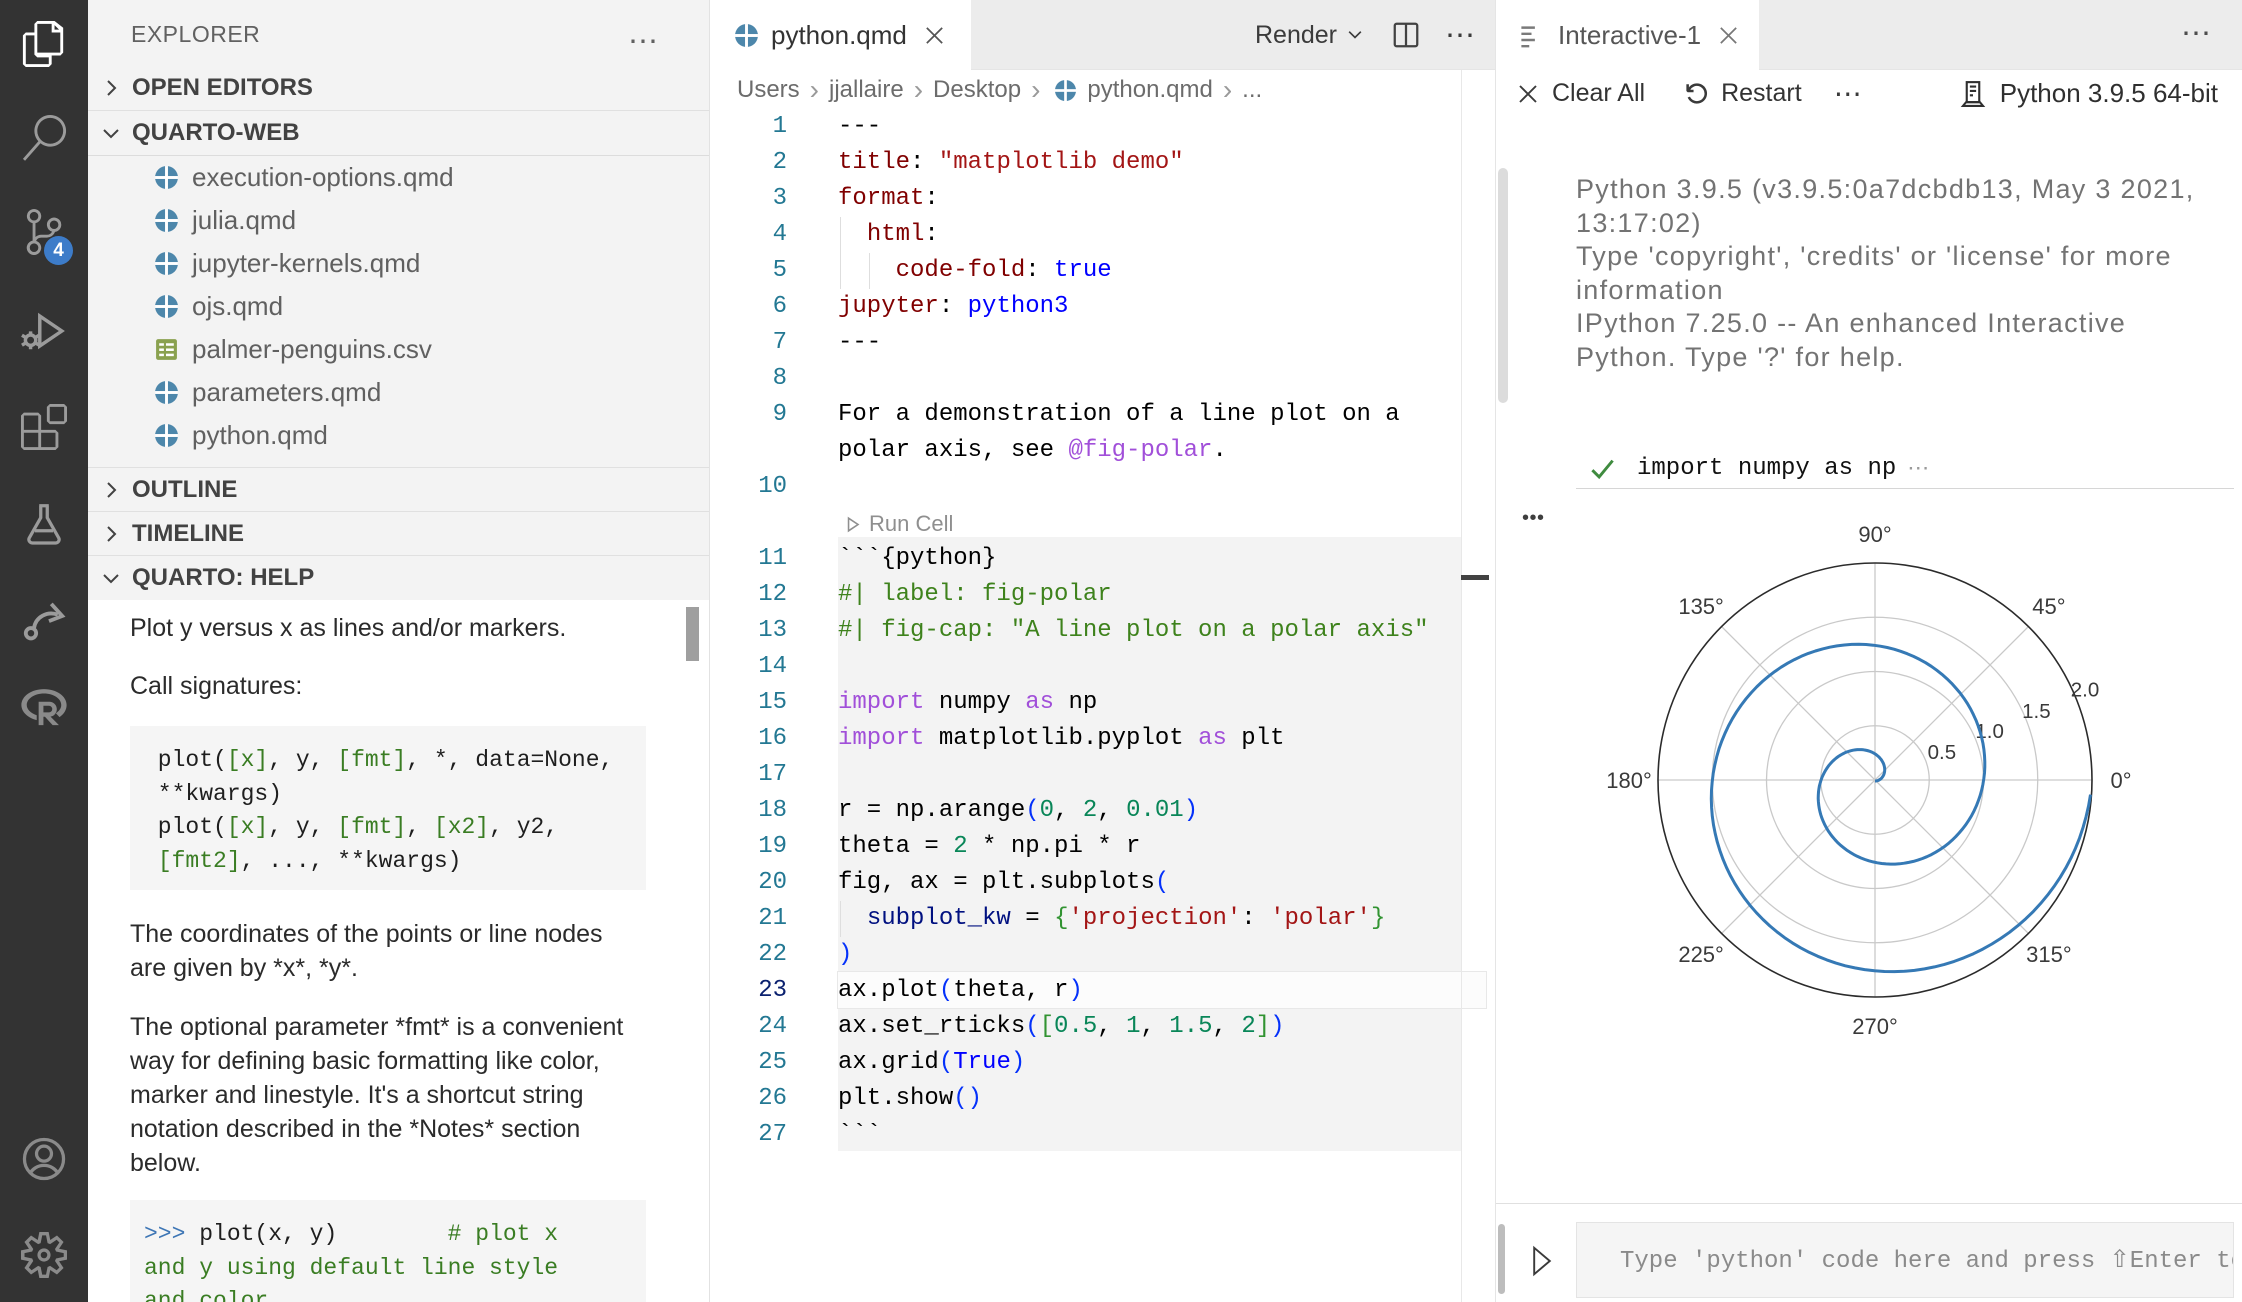 Image resolution: width=2242 pixels, height=1302 pixels. Describe the element at coordinates (1942, 752) in the screenshot. I see `svg-text: 0.5` at that location.